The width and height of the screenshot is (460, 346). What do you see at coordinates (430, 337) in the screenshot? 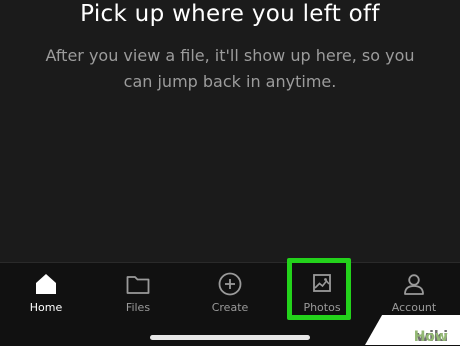
I see `watermark-how: How` at bounding box center [430, 337].